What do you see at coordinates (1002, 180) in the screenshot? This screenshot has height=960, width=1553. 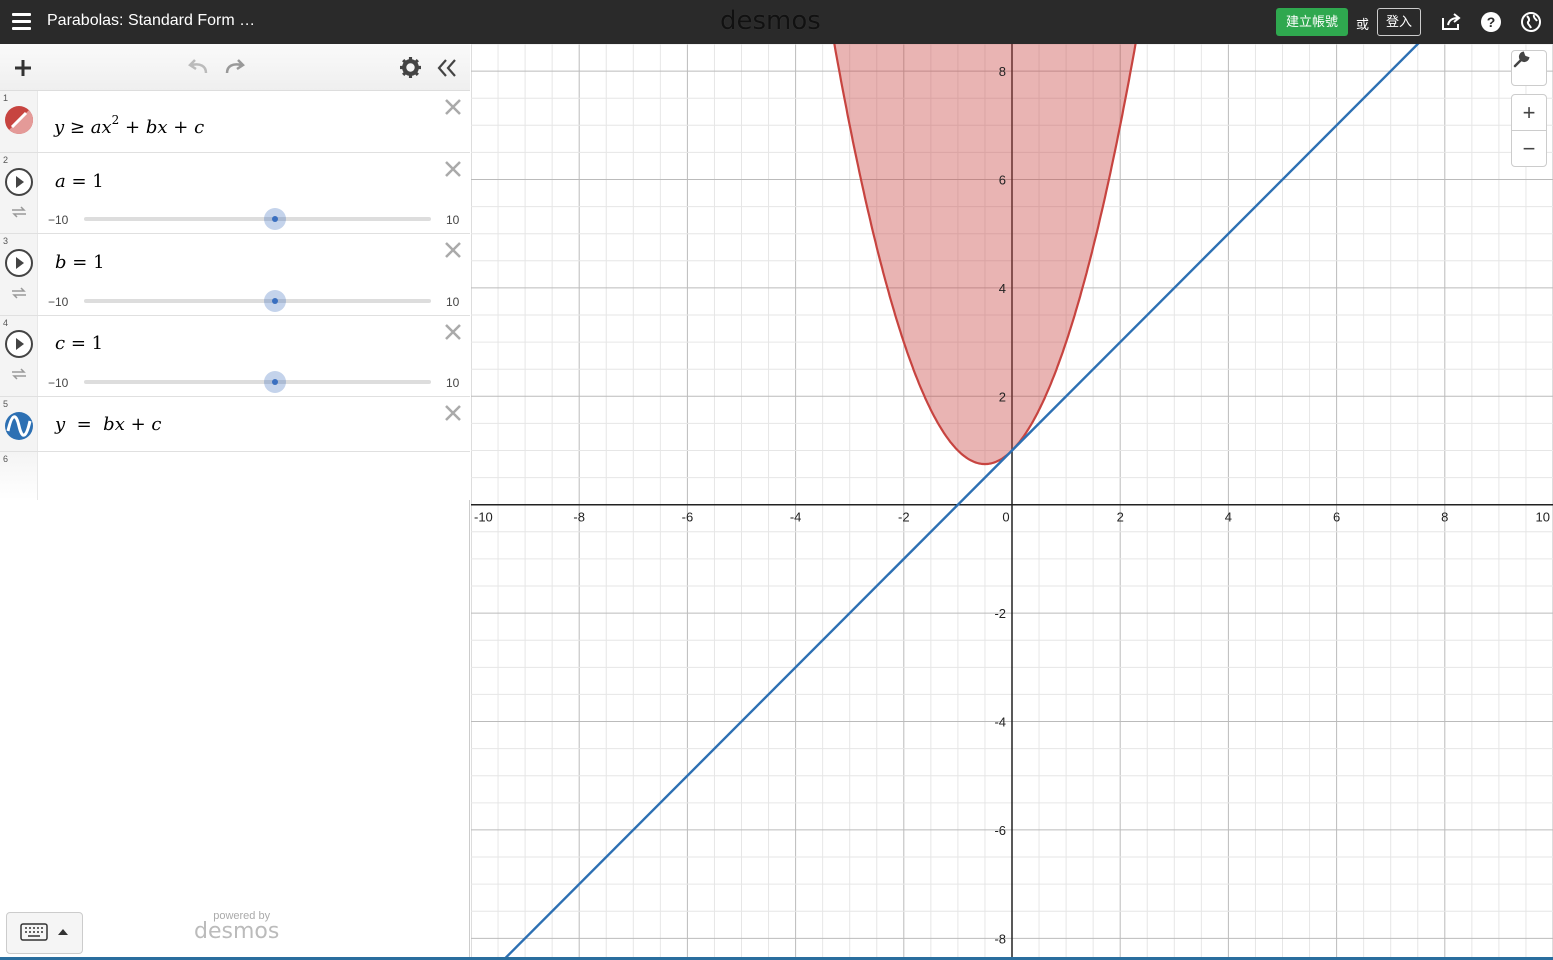 I see `y-tick-label: 6` at bounding box center [1002, 180].